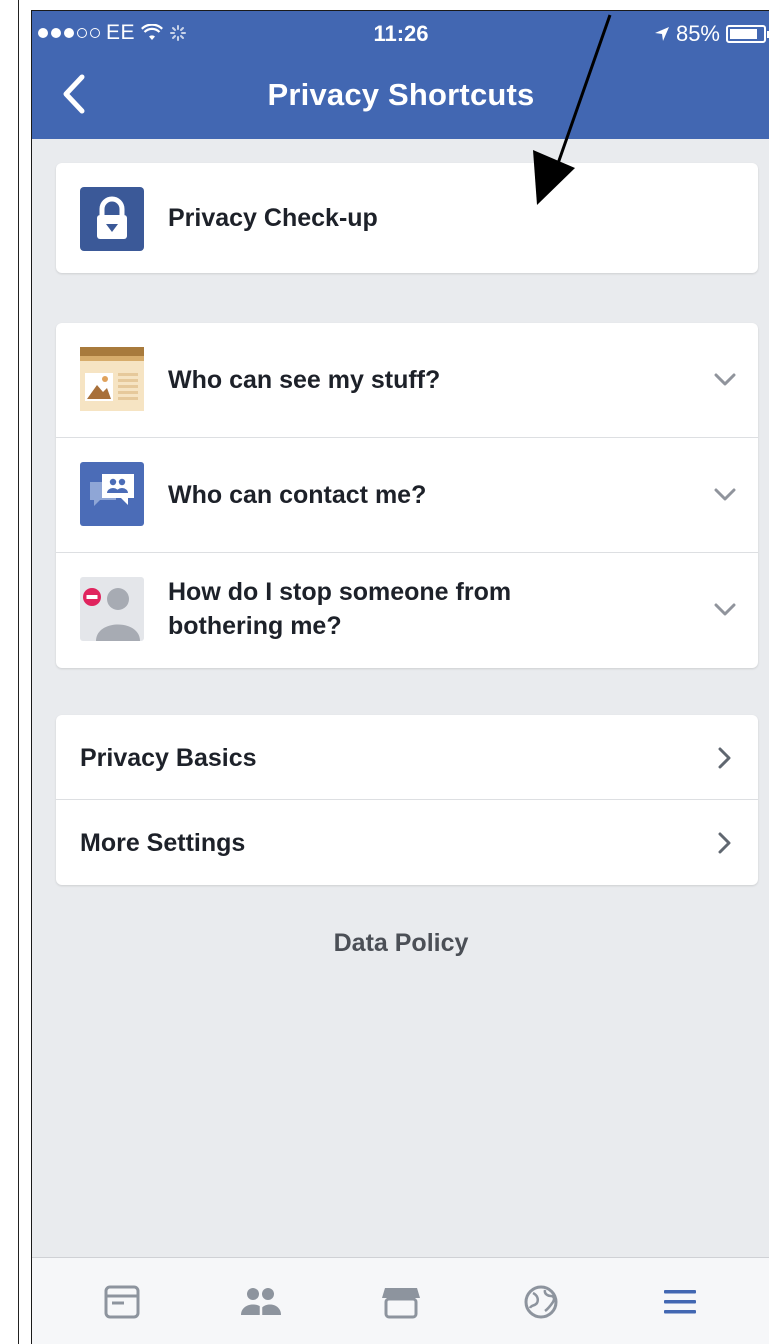  What do you see at coordinates (297, 495) in the screenshot?
I see `shortcut-label: Who can contact me?` at bounding box center [297, 495].